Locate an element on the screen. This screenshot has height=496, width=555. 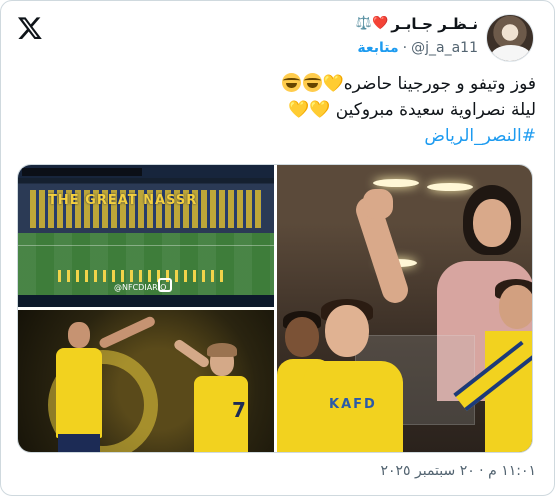
tweet-timestamp: ١١:٠١ م · ٢٠ سبتمبر ٢٠٢٥ is located at coordinates (458, 471).